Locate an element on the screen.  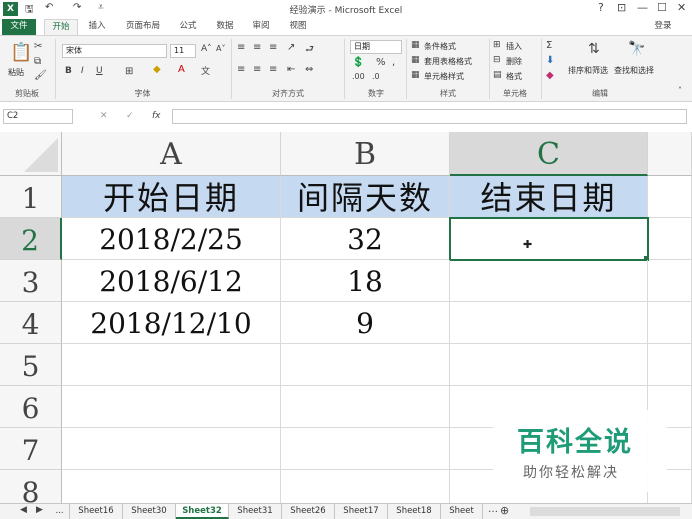
cell-styles-button: 单元格样式 is located at coordinates (444, 76).